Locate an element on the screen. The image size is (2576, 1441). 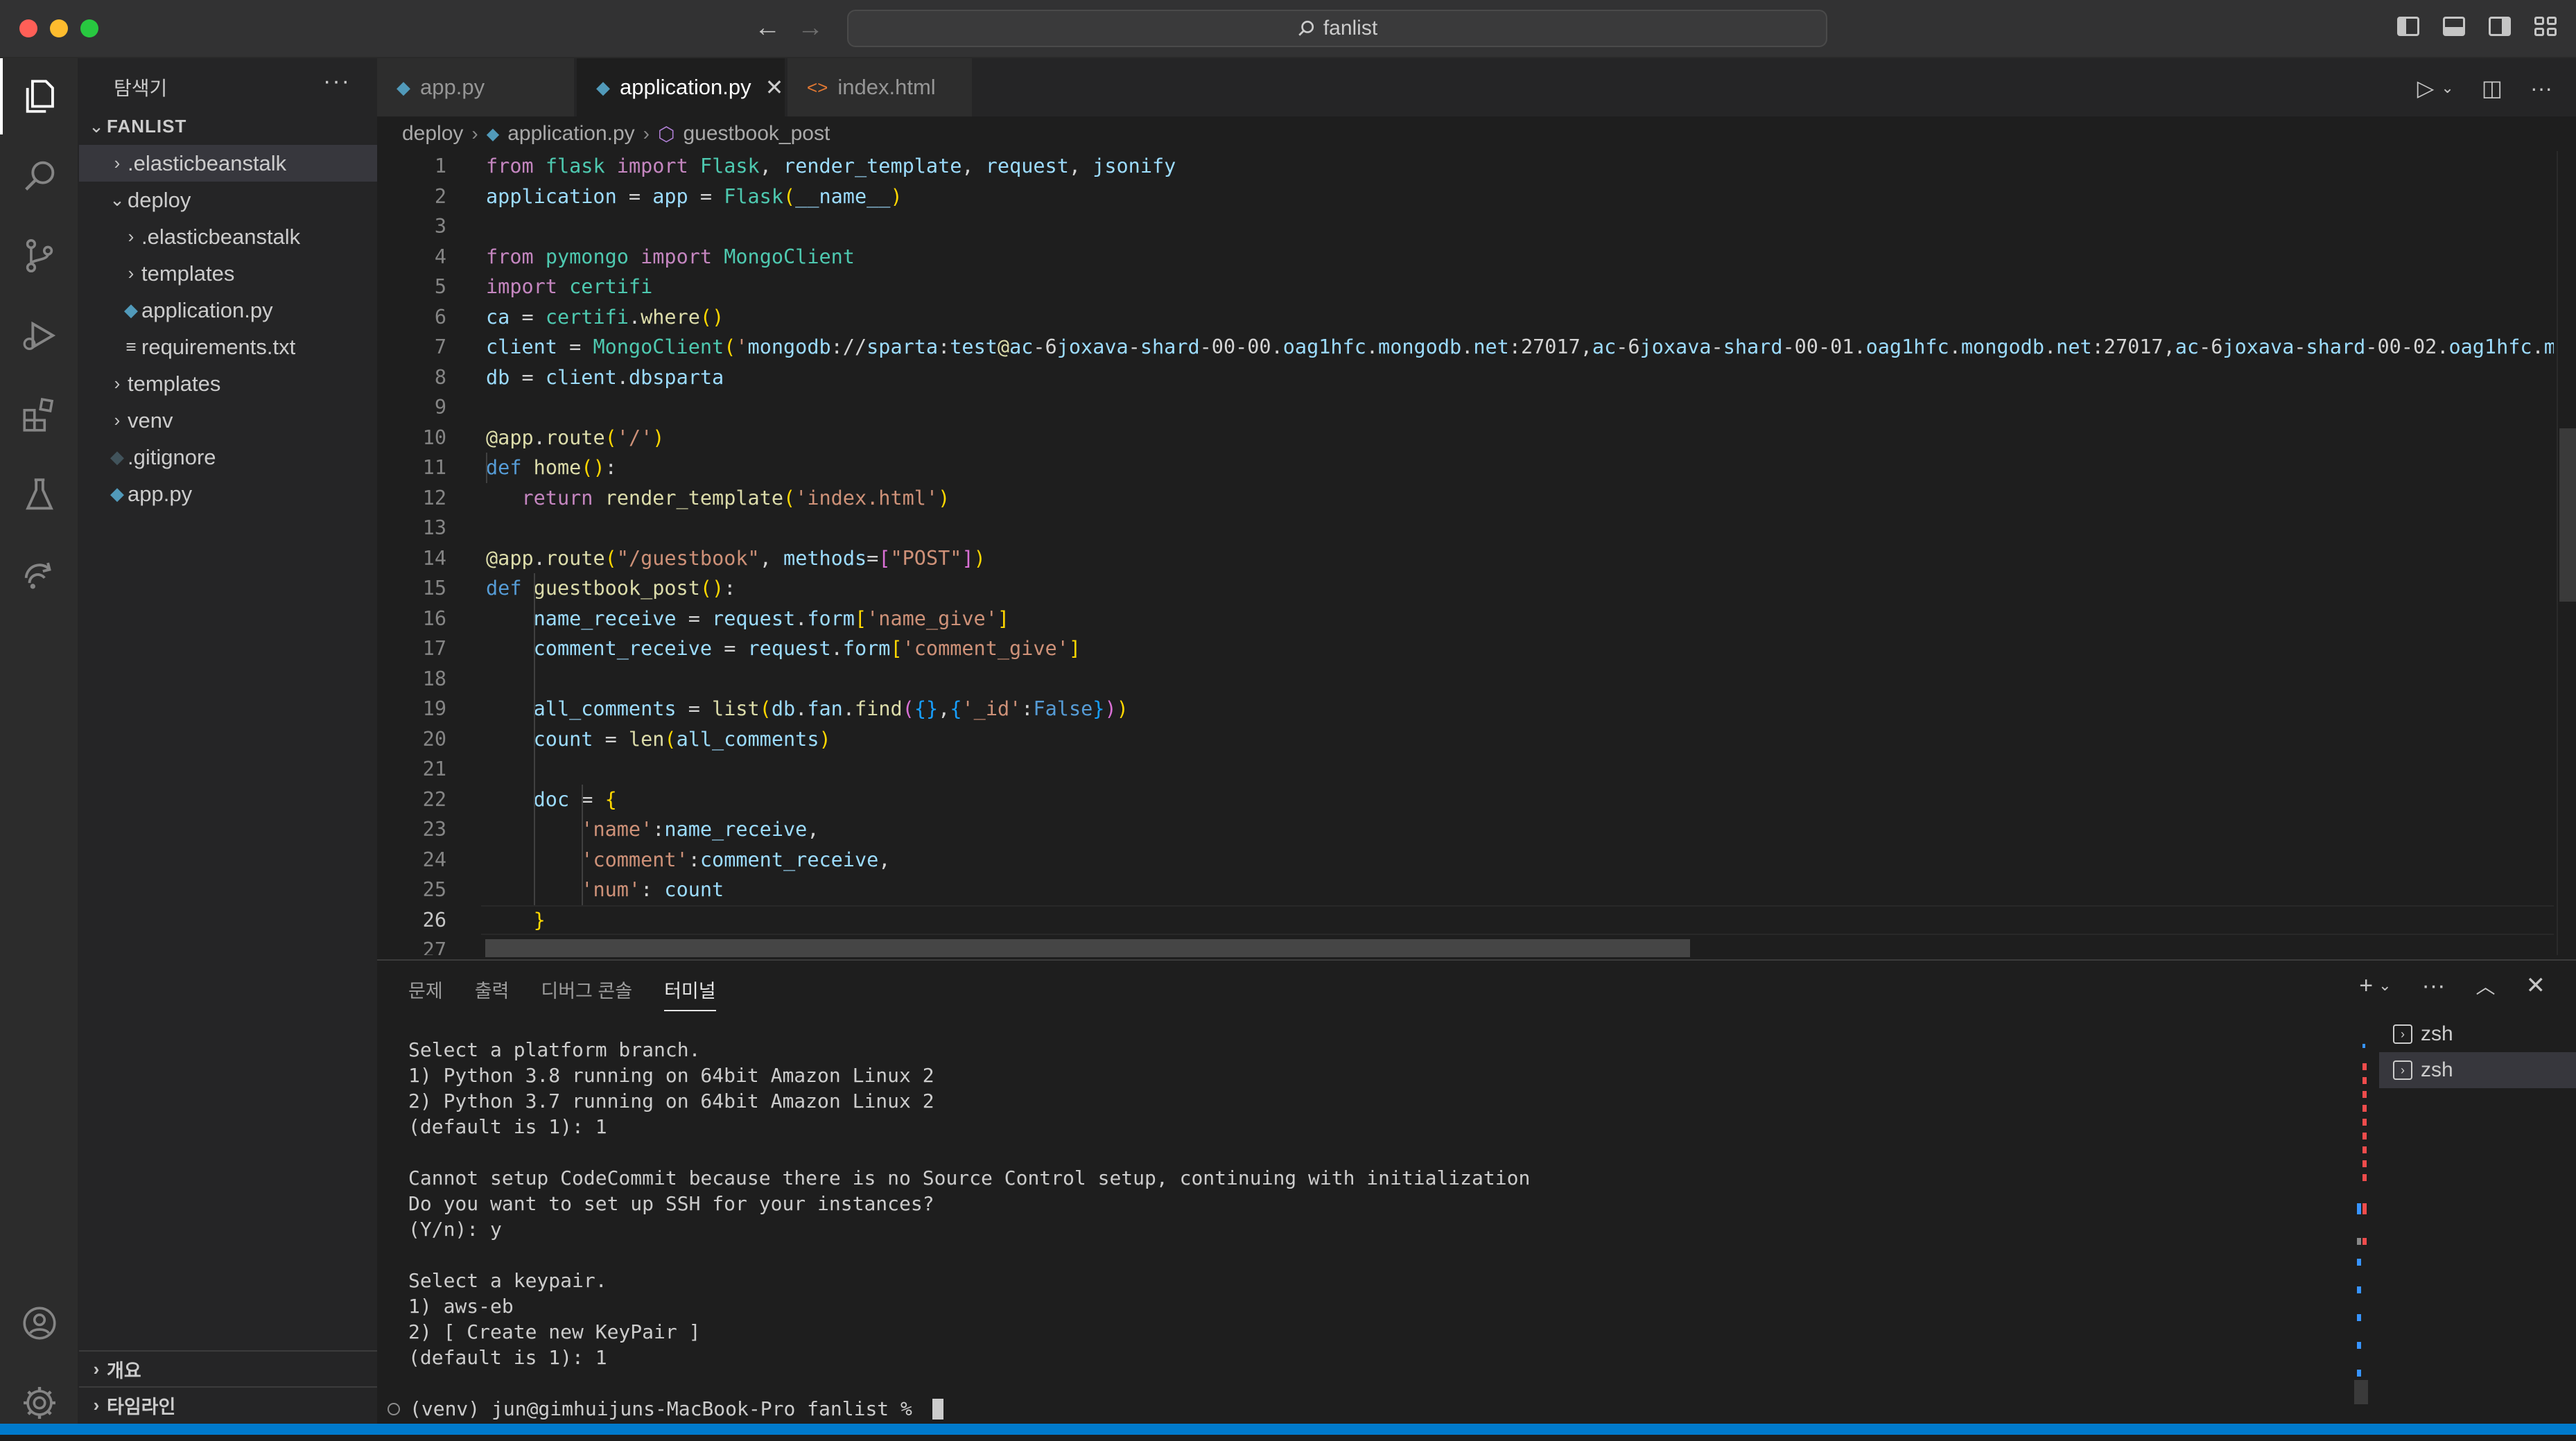
maximize-window-button is located at coordinates (89, 28).